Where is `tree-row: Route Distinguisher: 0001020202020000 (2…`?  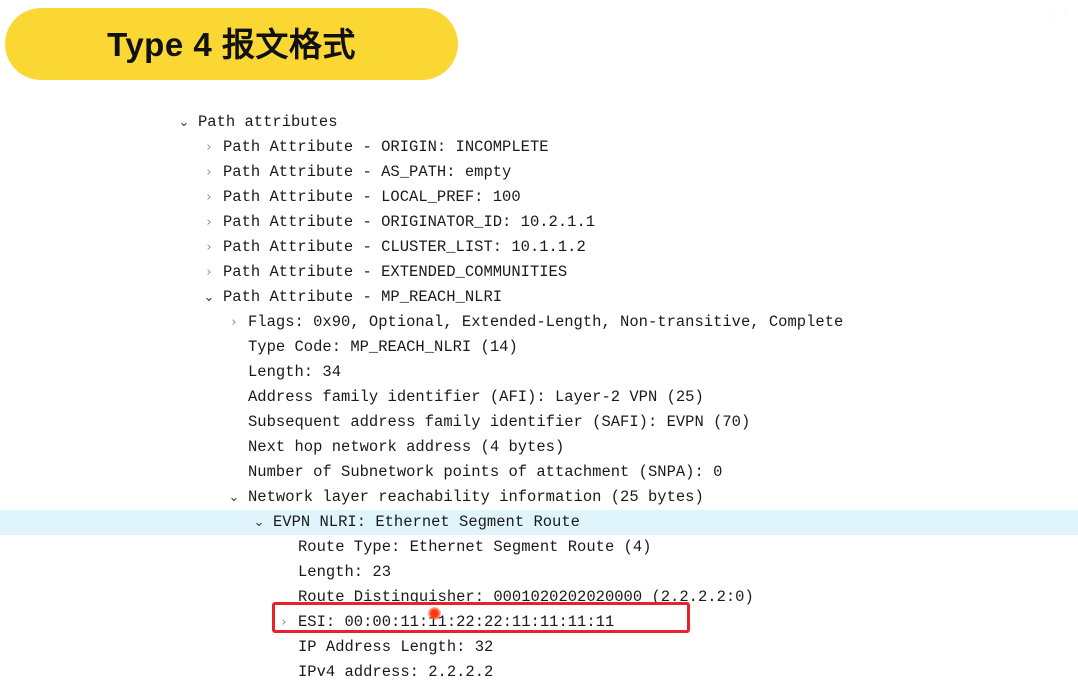 tree-row: Route Distinguisher: 0001020202020000 (2… is located at coordinates (539, 597).